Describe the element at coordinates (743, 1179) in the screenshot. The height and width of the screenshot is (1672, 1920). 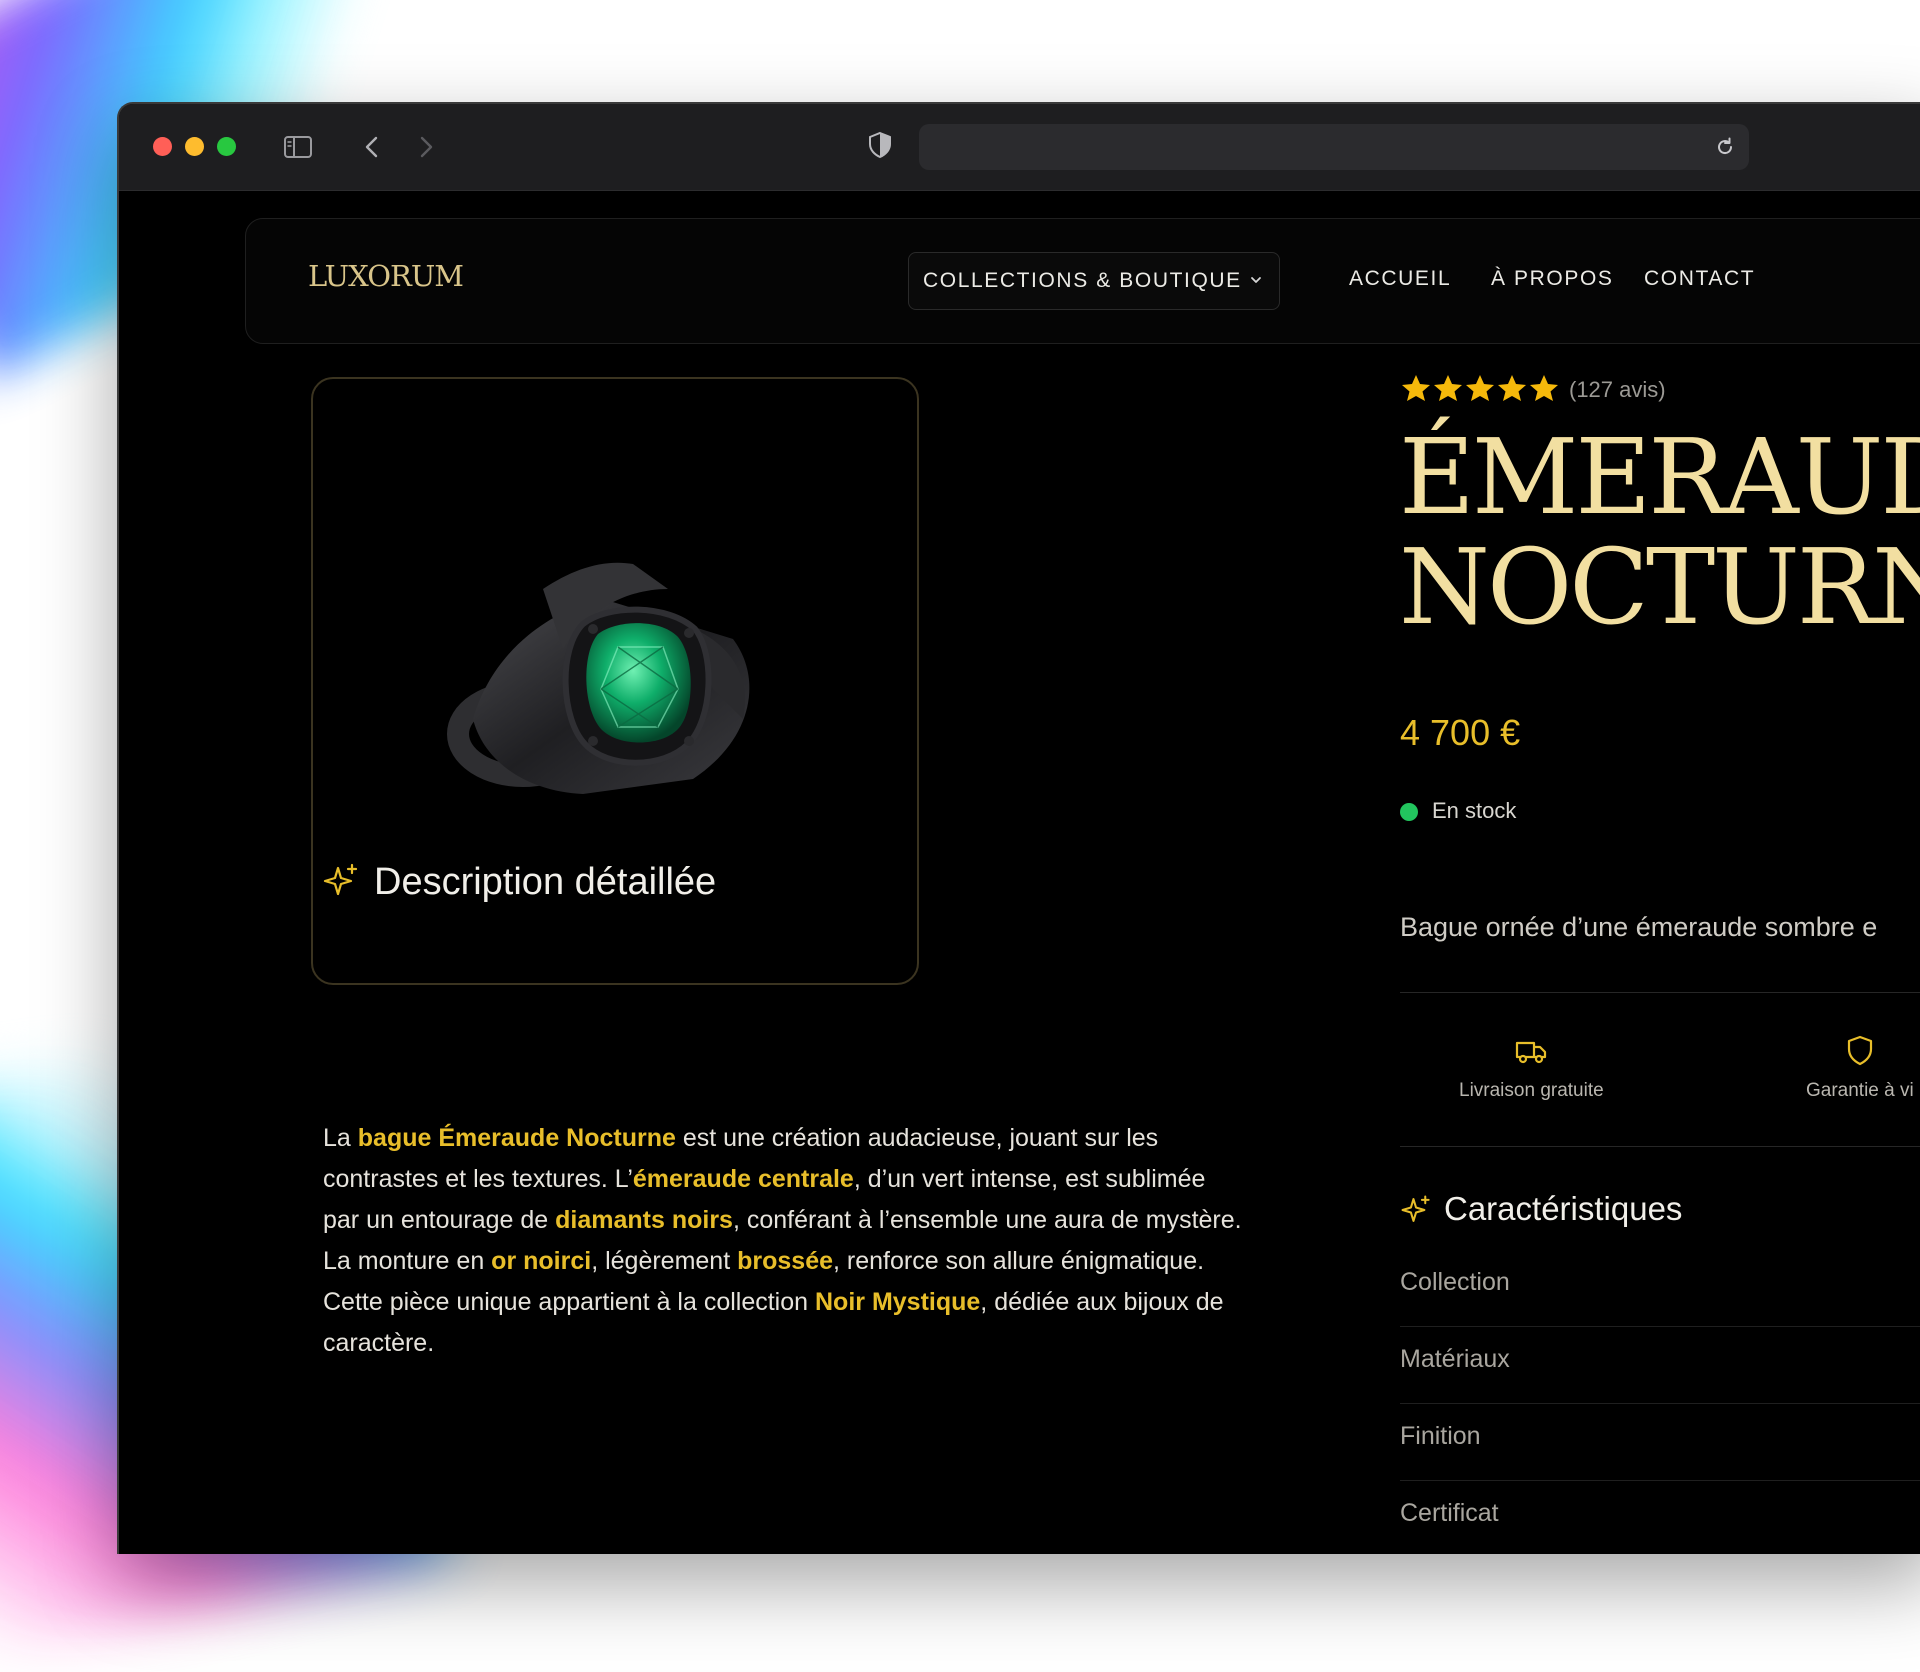
I see `desc-highlight: émeraude centrale` at that location.